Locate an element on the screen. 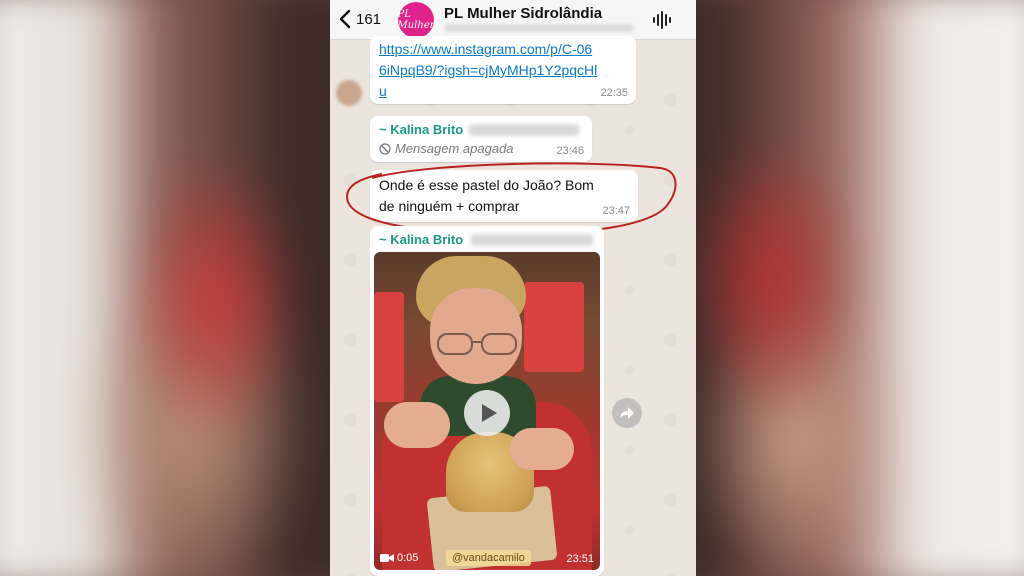 This screenshot has width=1024, height=576. chat-header: 161 PL Mulher PL Mulher Sidrolândia is located at coordinates (513, 20).